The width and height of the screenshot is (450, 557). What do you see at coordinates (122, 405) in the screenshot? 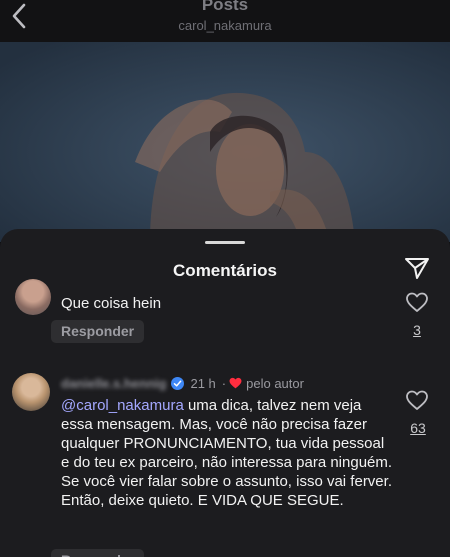
I see `mention-link: @carol_nakamura` at bounding box center [122, 405].